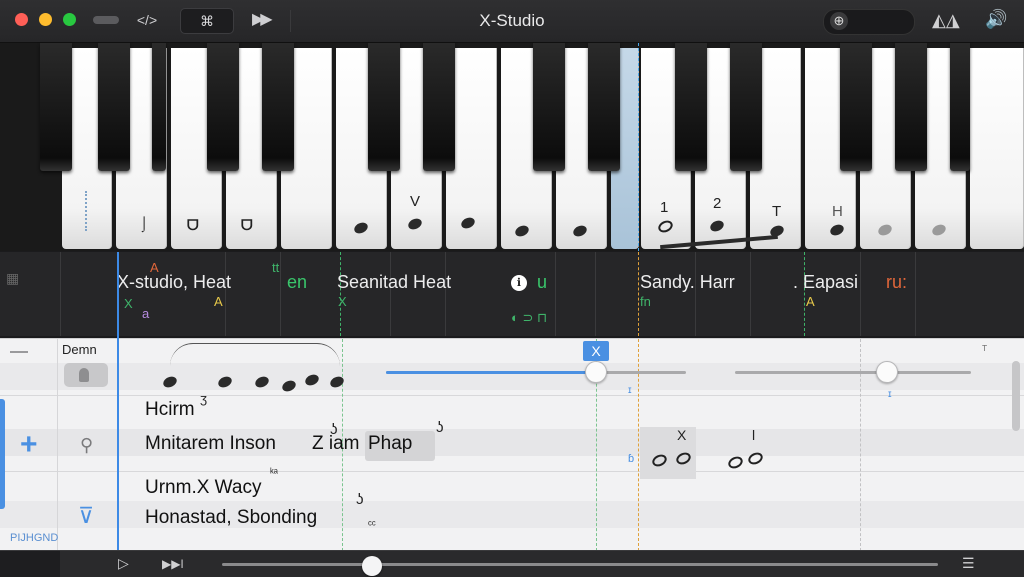 The height and width of the screenshot is (577, 1024). What do you see at coordinates (638, 147) in the screenshot?
I see `cursor-line` at bounding box center [638, 147].